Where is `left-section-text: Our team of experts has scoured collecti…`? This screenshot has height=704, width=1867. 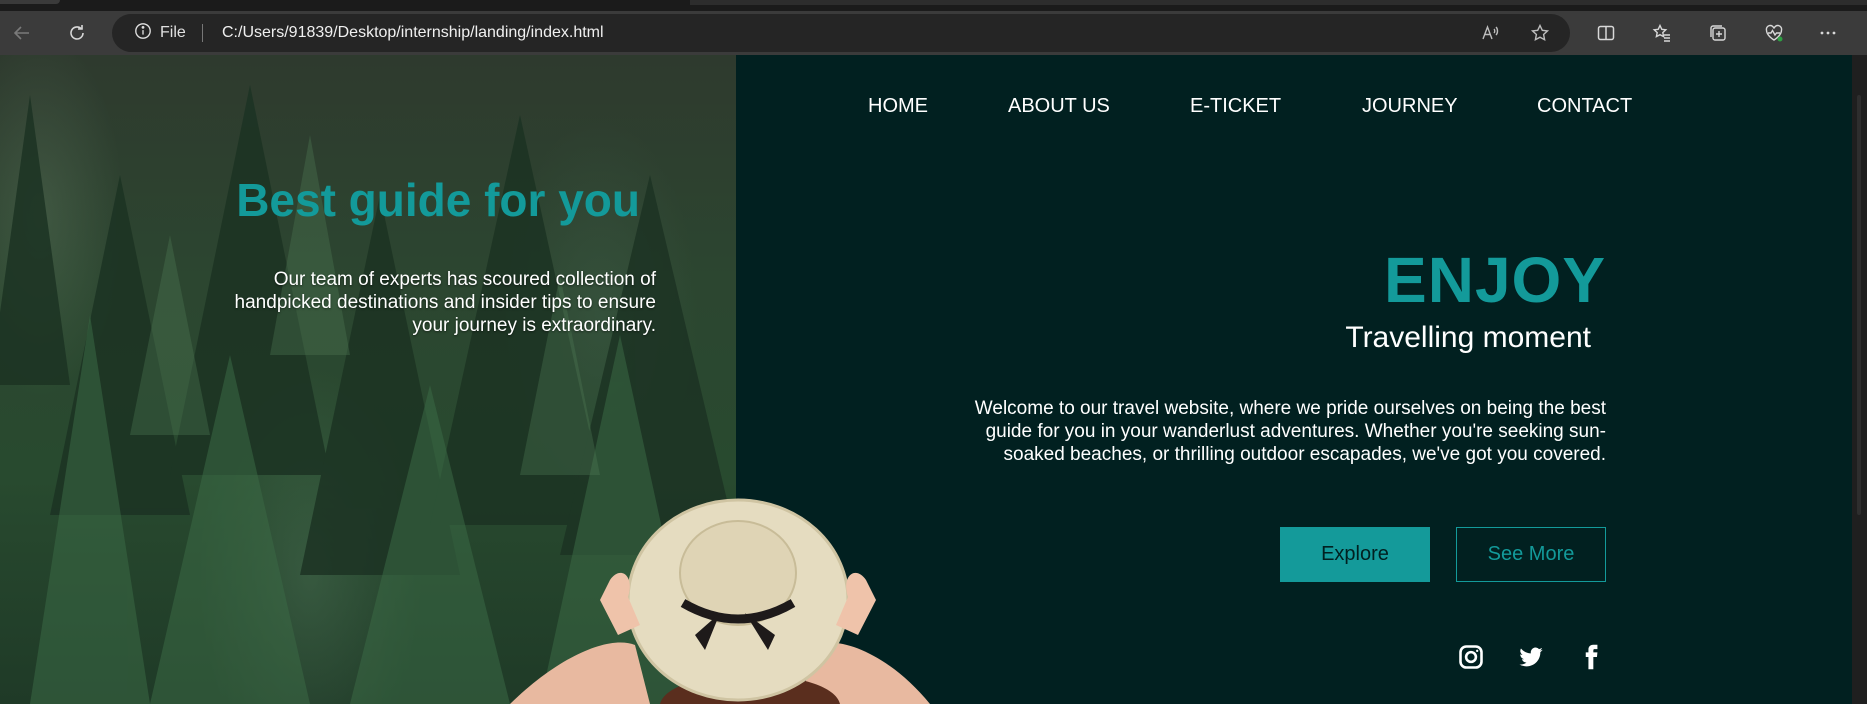
left-section-text: Our team of experts has scoured collecti… is located at coordinates (445, 302).